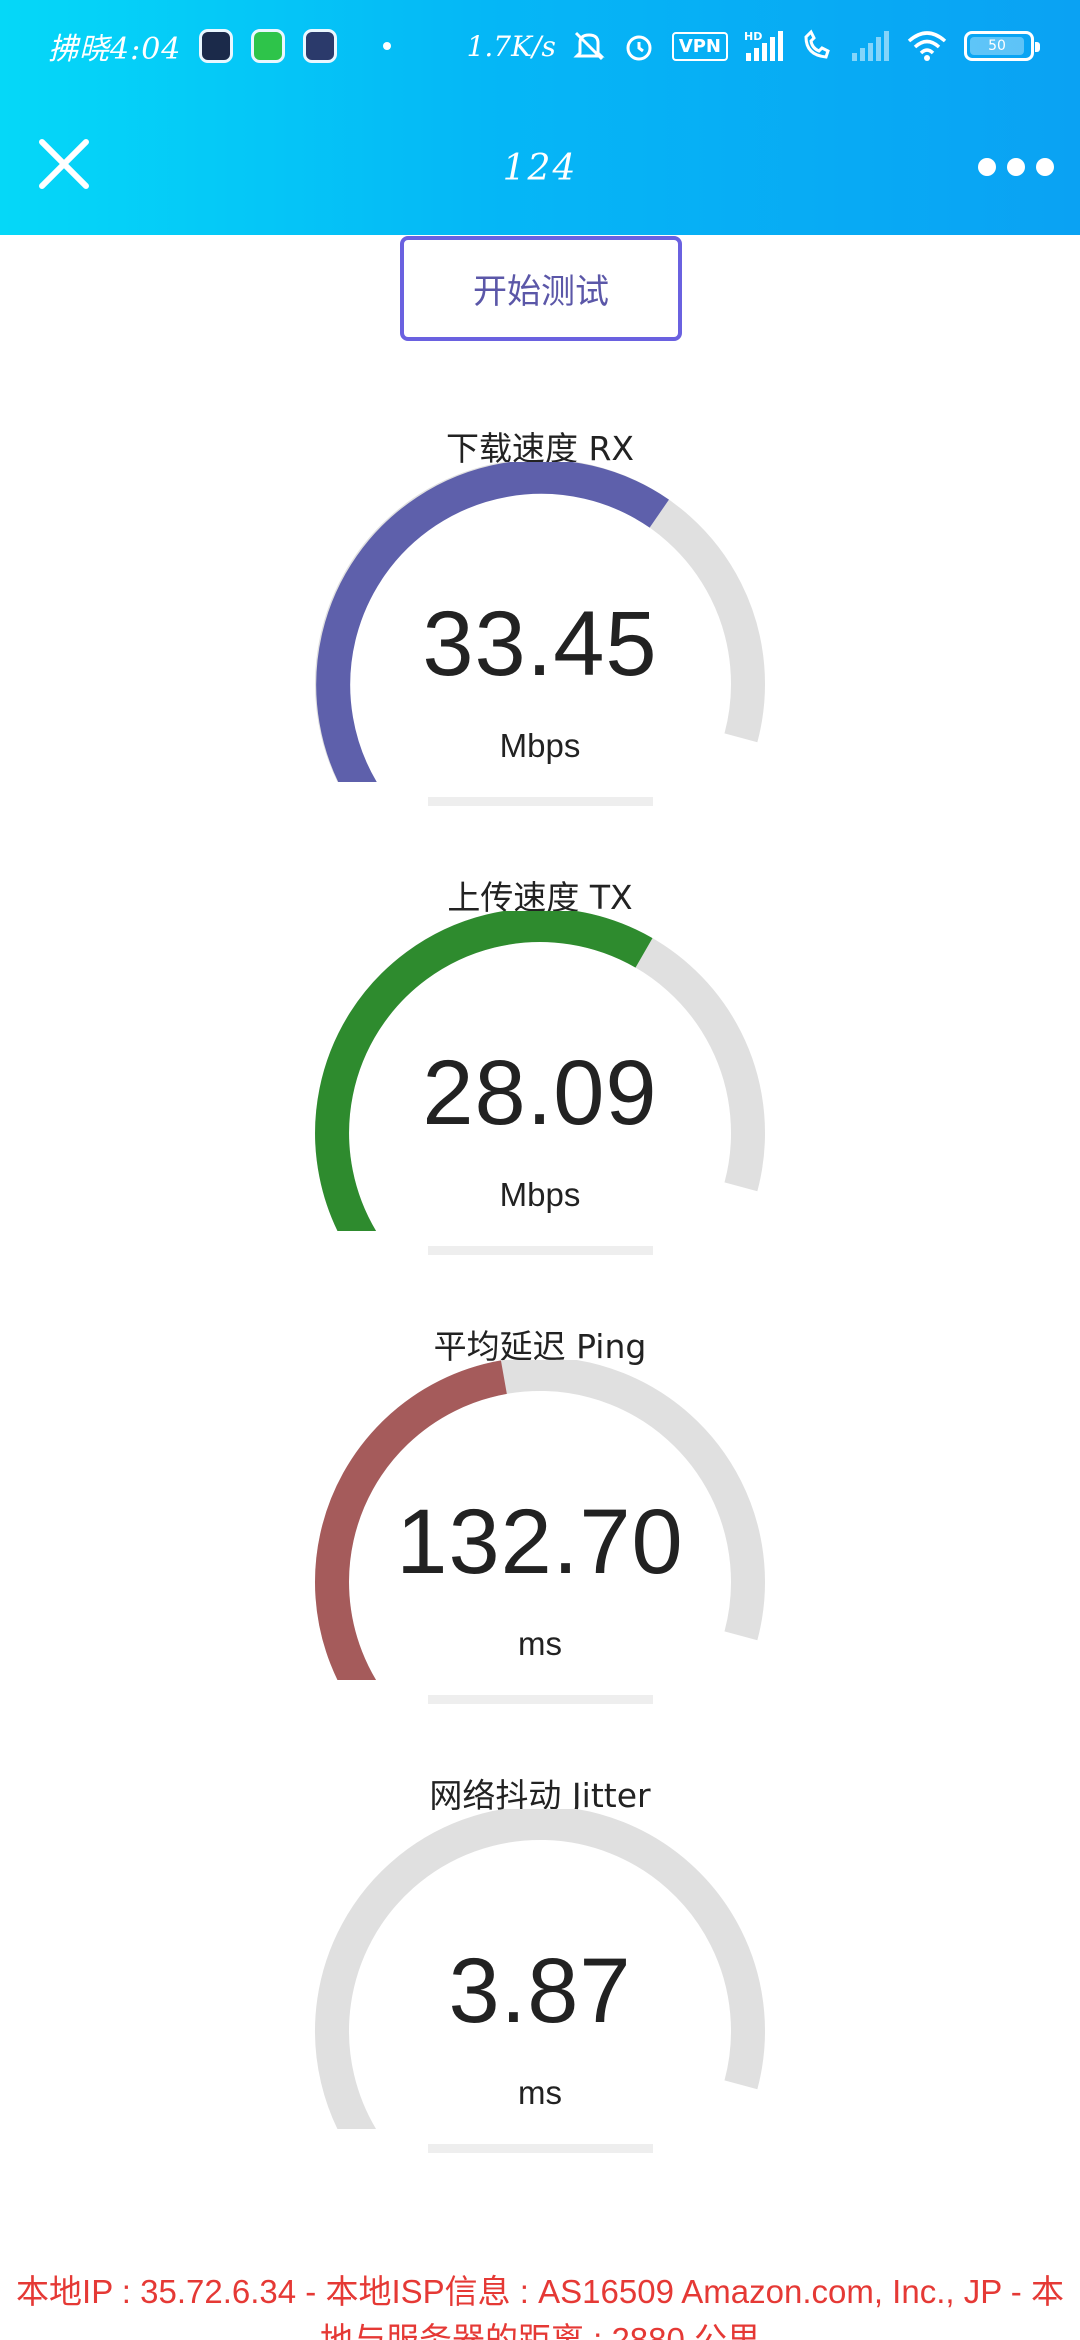 The image size is (1080, 2340). I want to click on signal-icon: HD, so click(763, 45).